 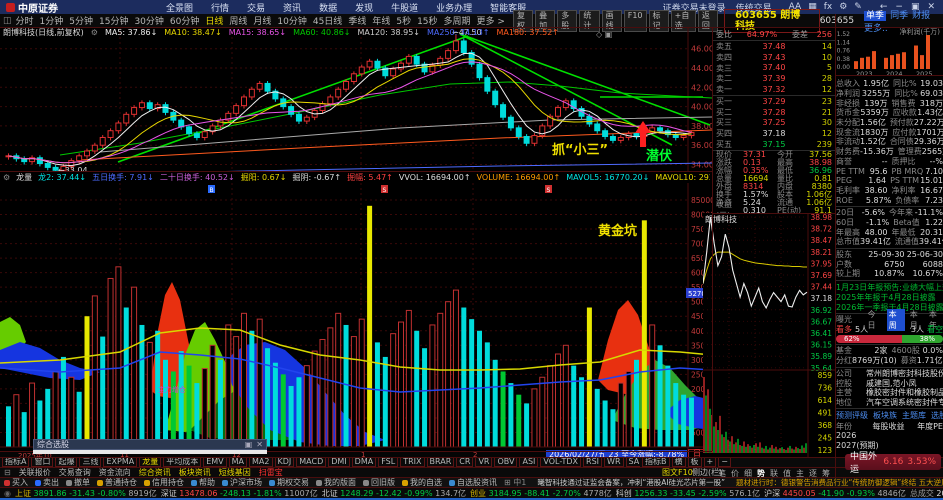 What do you see at coordinates (864, 463) in the screenshot?
I see `popup-stock-name: 中国外运` at bounding box center [864, 463].